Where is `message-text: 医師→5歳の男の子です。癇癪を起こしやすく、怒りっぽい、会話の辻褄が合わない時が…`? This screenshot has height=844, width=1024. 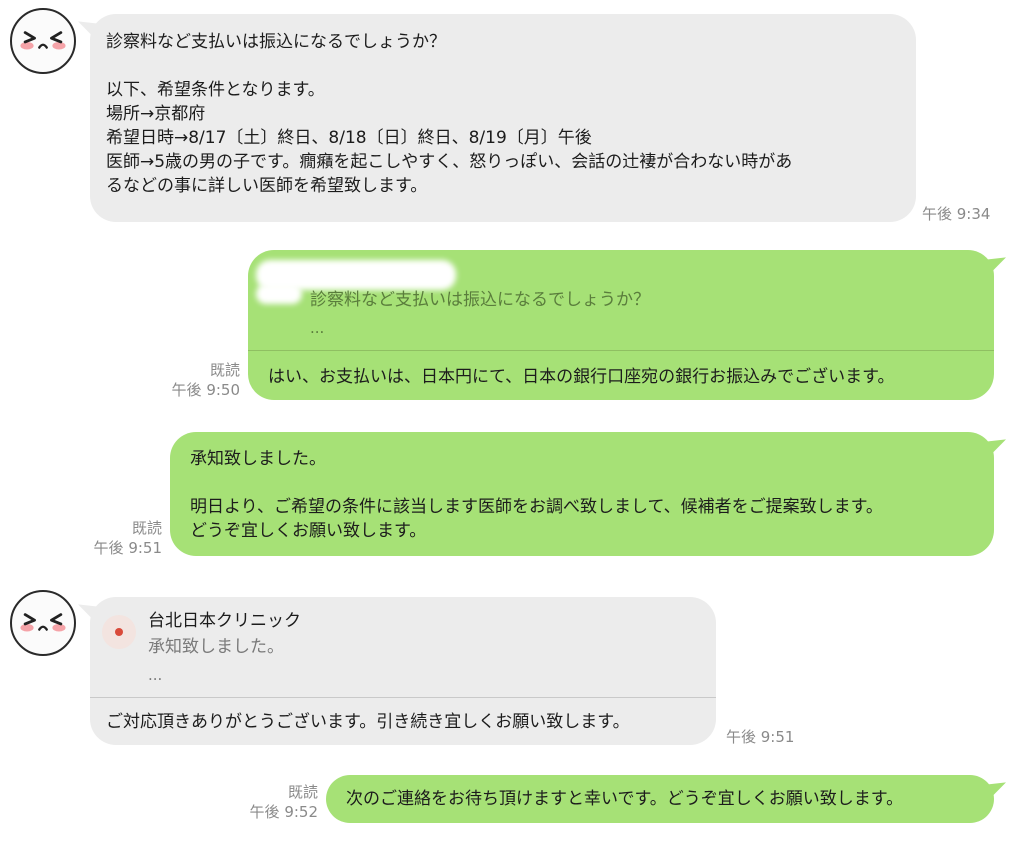
message-text: 医師→5歳の男の子です。癇癪を起こしやすく、怒りっぽい、会話の辻褄が合わない時が… is located at coordinates (449, 162).